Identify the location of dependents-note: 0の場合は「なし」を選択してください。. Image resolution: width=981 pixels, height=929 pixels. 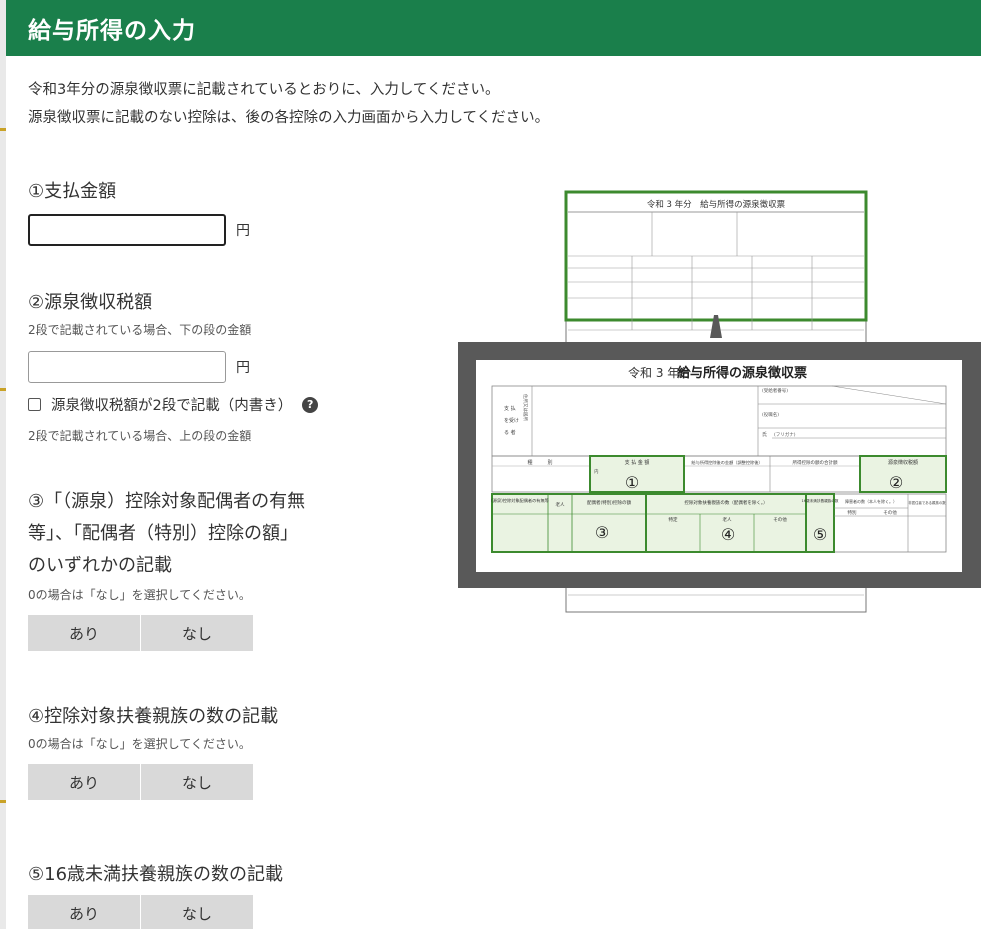
(139, 744).